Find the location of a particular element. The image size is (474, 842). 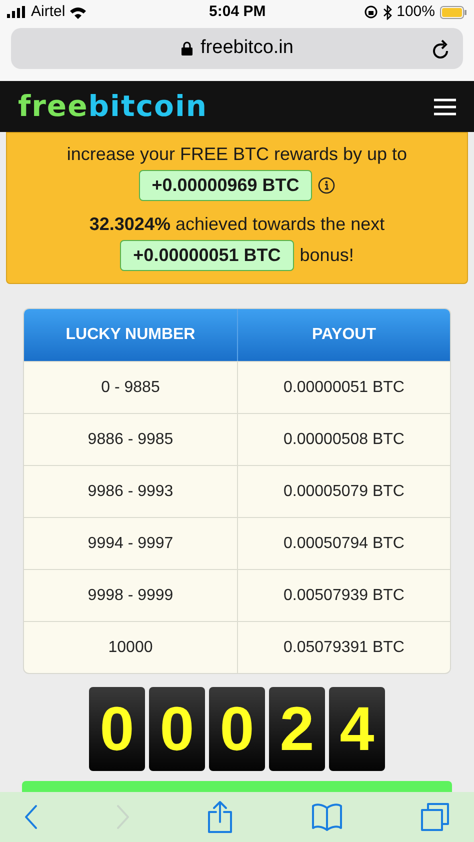

table-cell-text: 9986 - 9993 is located at coordinates (130, 492).